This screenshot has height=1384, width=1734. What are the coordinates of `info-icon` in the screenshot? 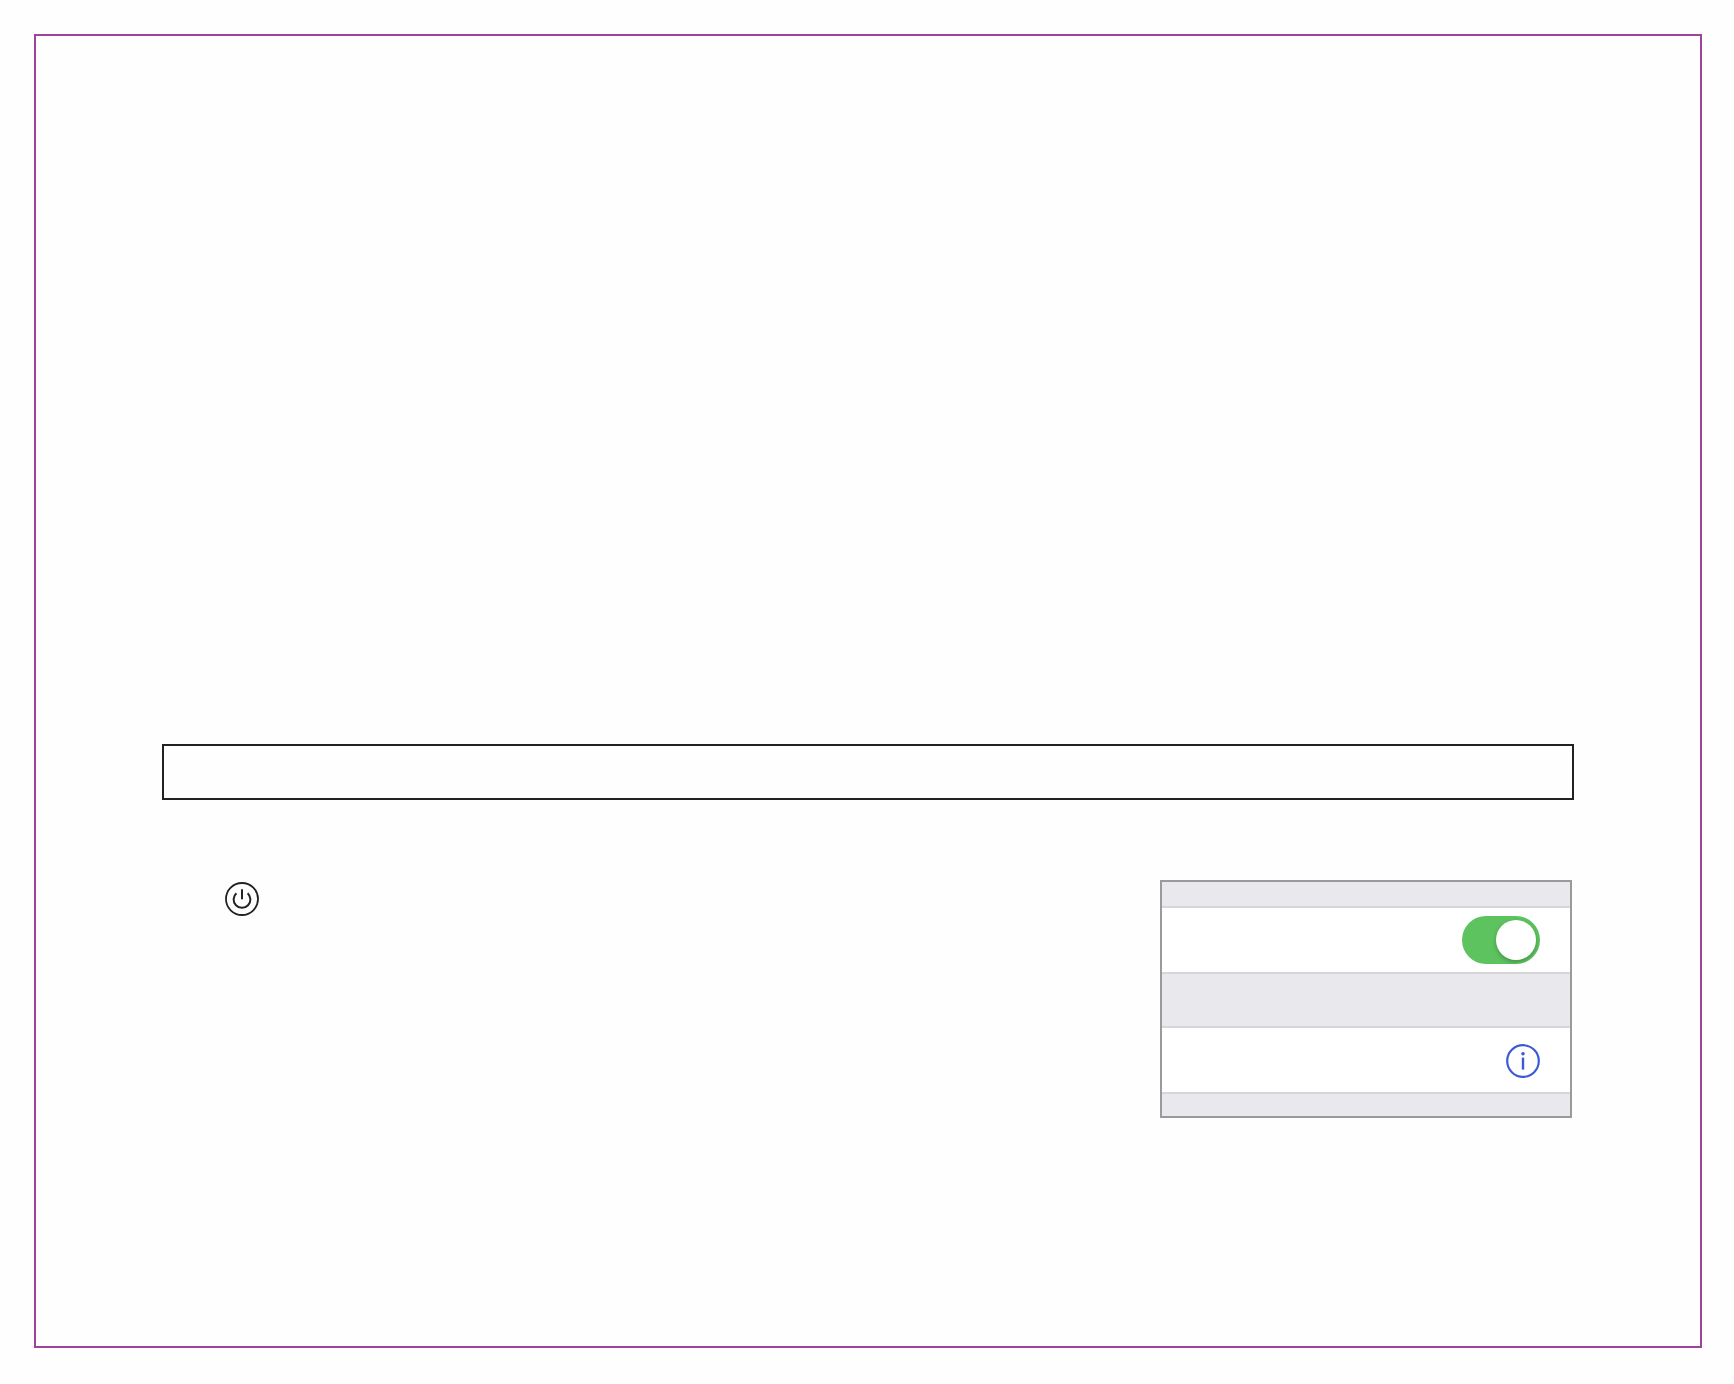 It's located at (1523, 1060).